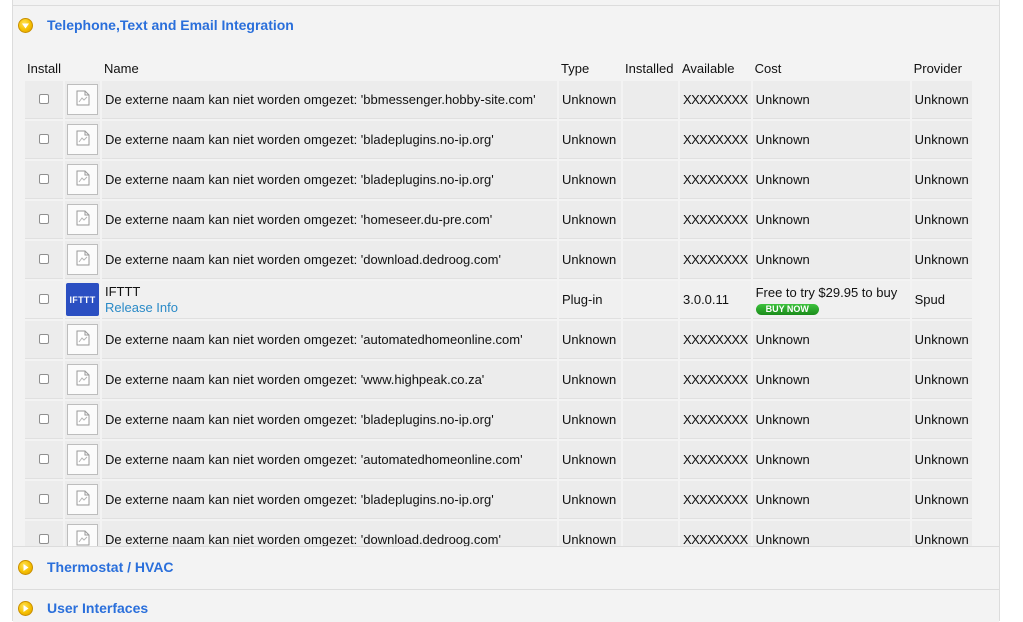 The image size is (1023, 622). I want to click on section-header-telephone: Telephone,Text and Email Integration, so click(156, 25).